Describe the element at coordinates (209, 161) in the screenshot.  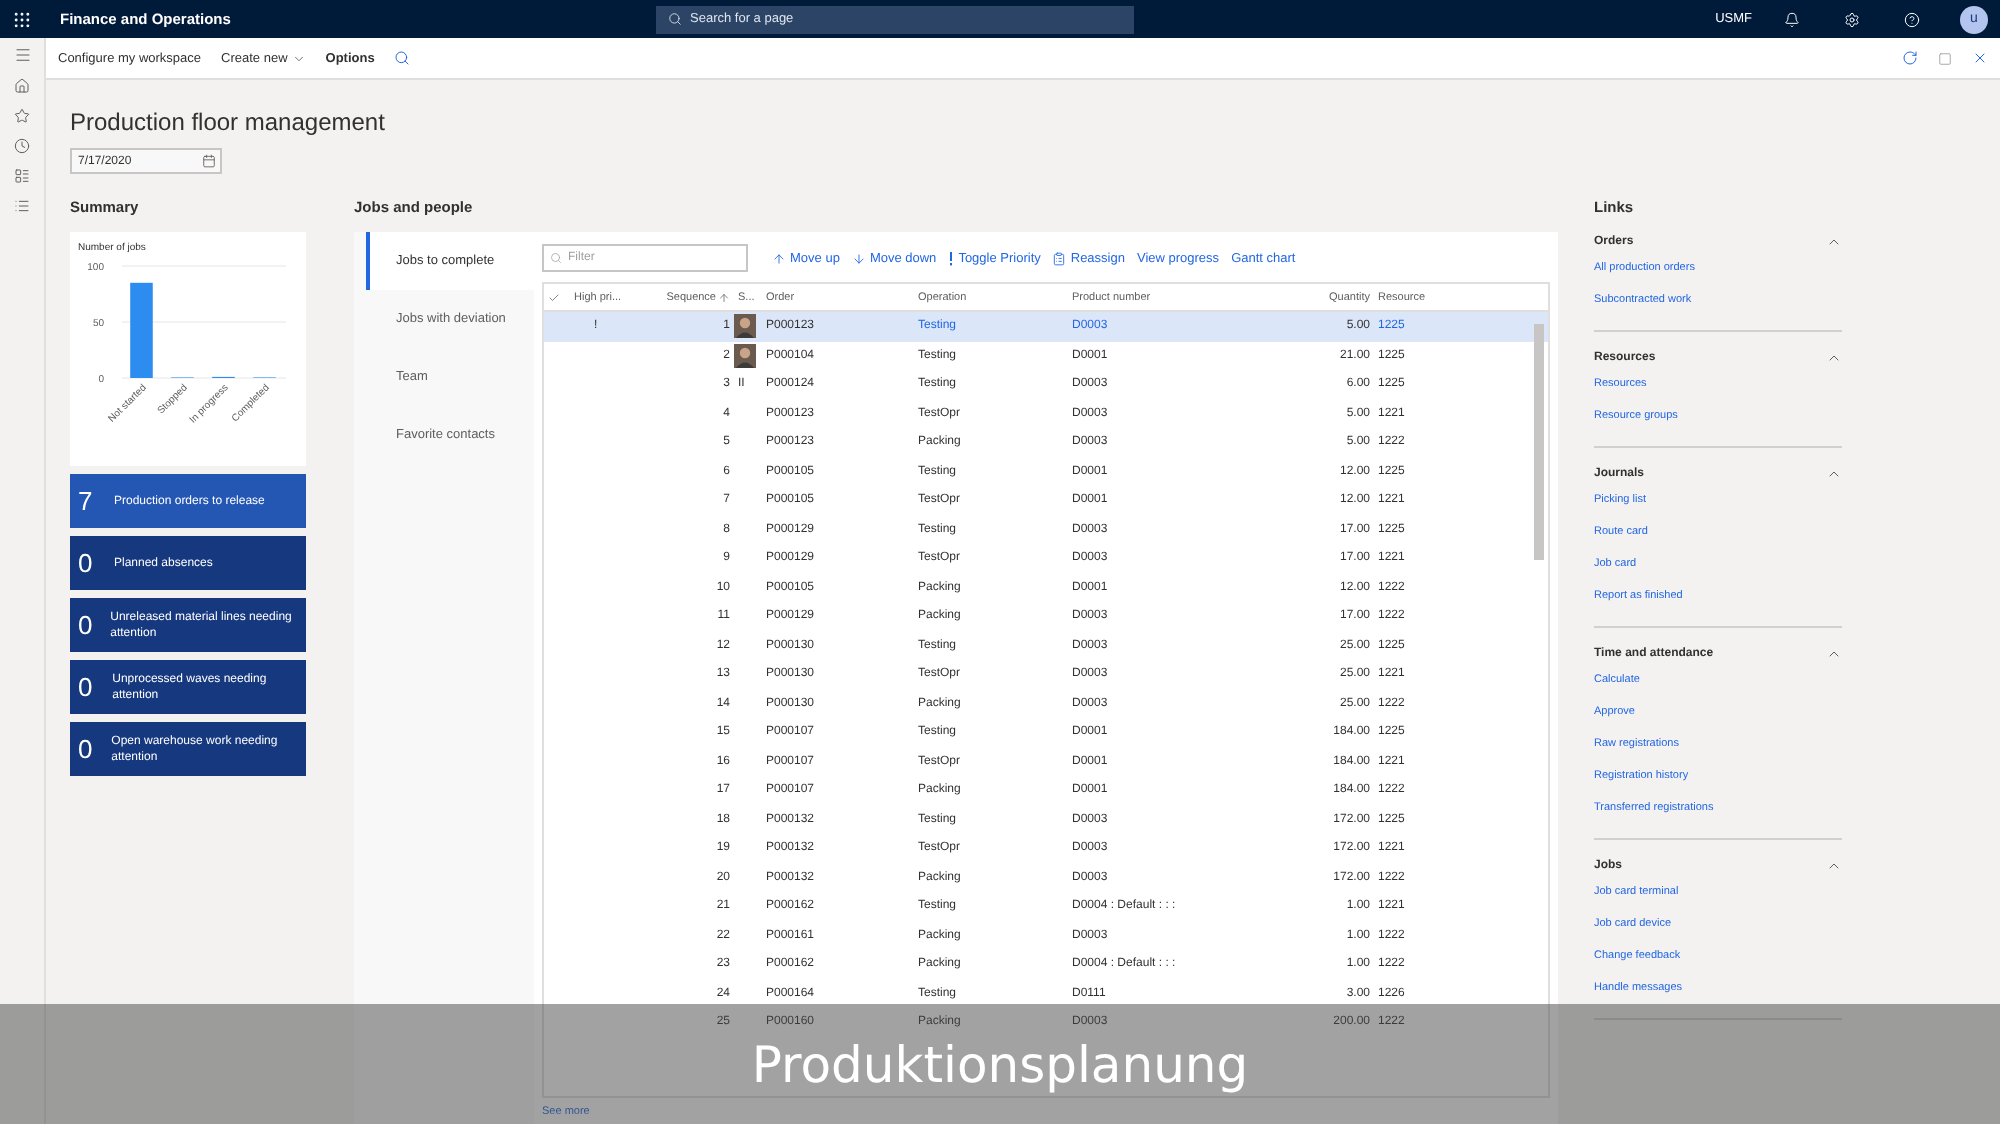
I see `calendar-icon` at that location.